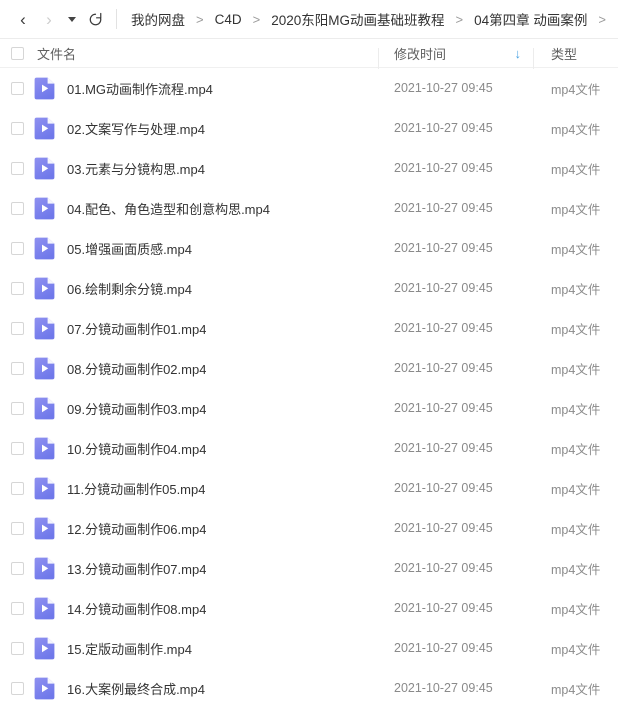 This screenshot has width=618, height=707. Describe the element at coordinates (228, 19) in the screenshot. I see `breadcrumb-item-1: C4D` at that location.